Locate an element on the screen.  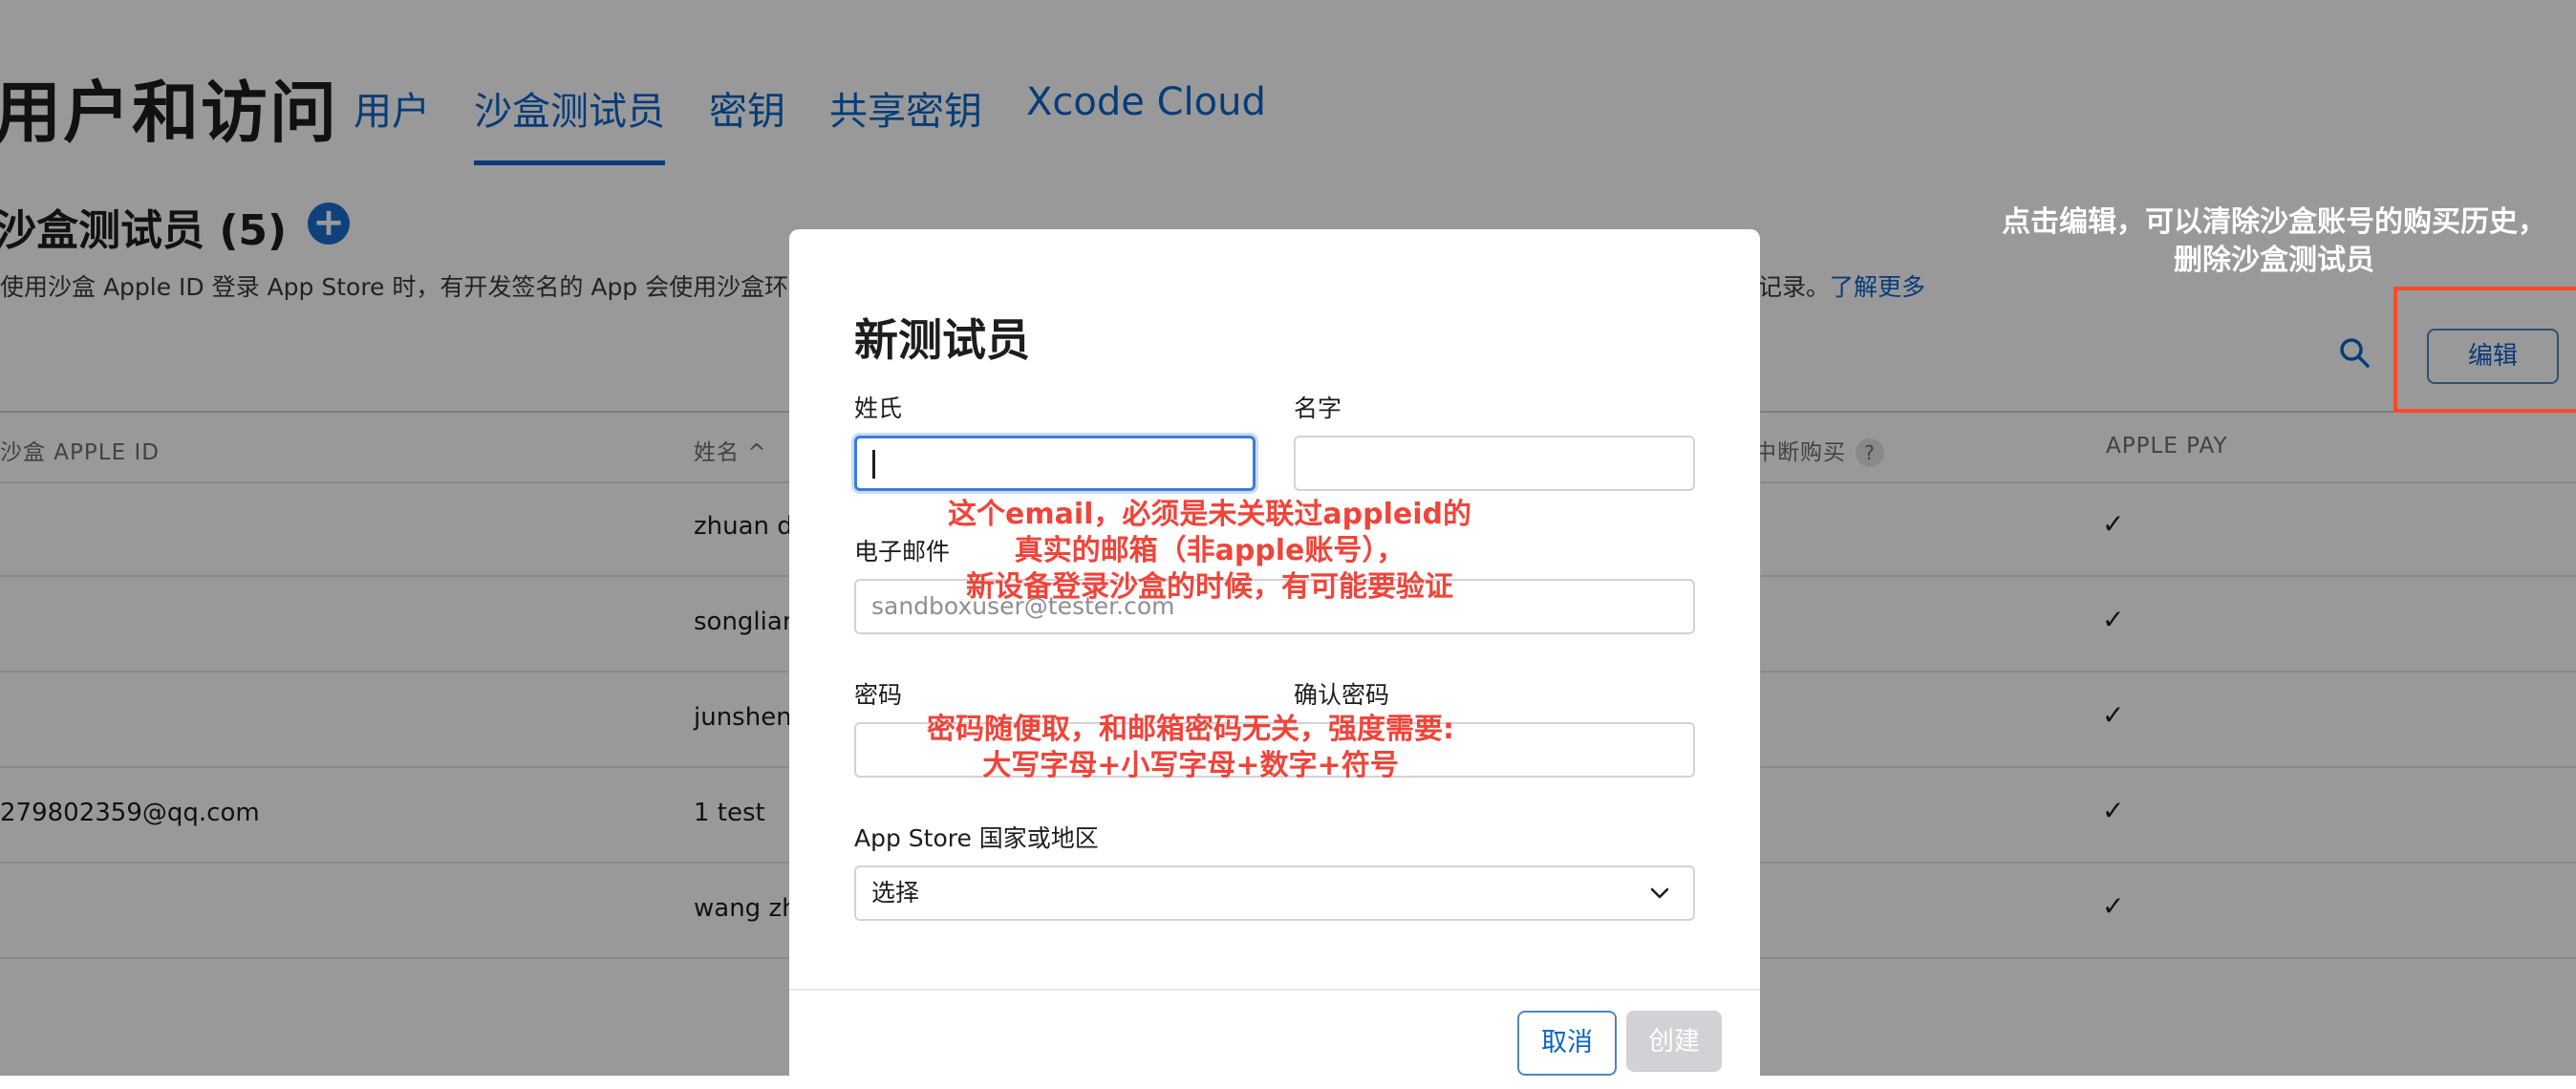
password-annotation: 密码随便取，和邮箱密码无关，强度需要: 大写字母+小写字母+数字+符号 is located at coordinates (1190, 748).